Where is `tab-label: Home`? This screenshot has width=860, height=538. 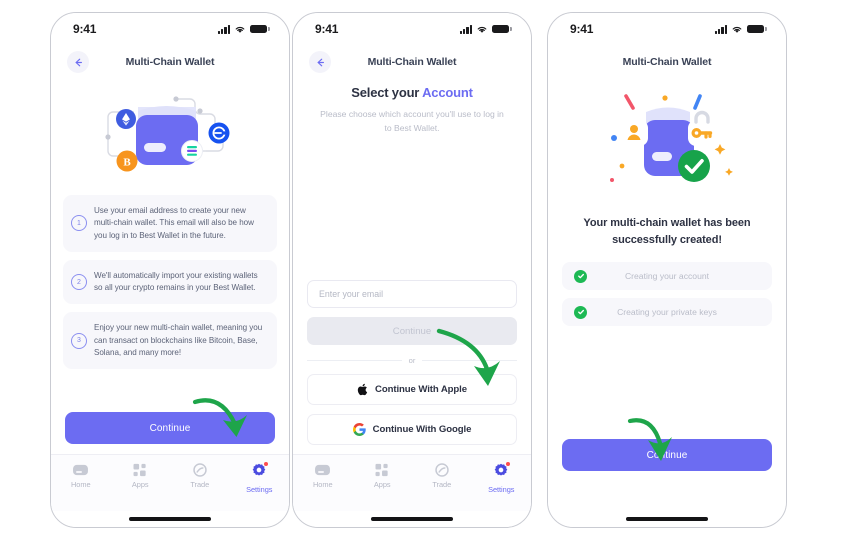 tab-label: Home is located at coordinates (322, 484).